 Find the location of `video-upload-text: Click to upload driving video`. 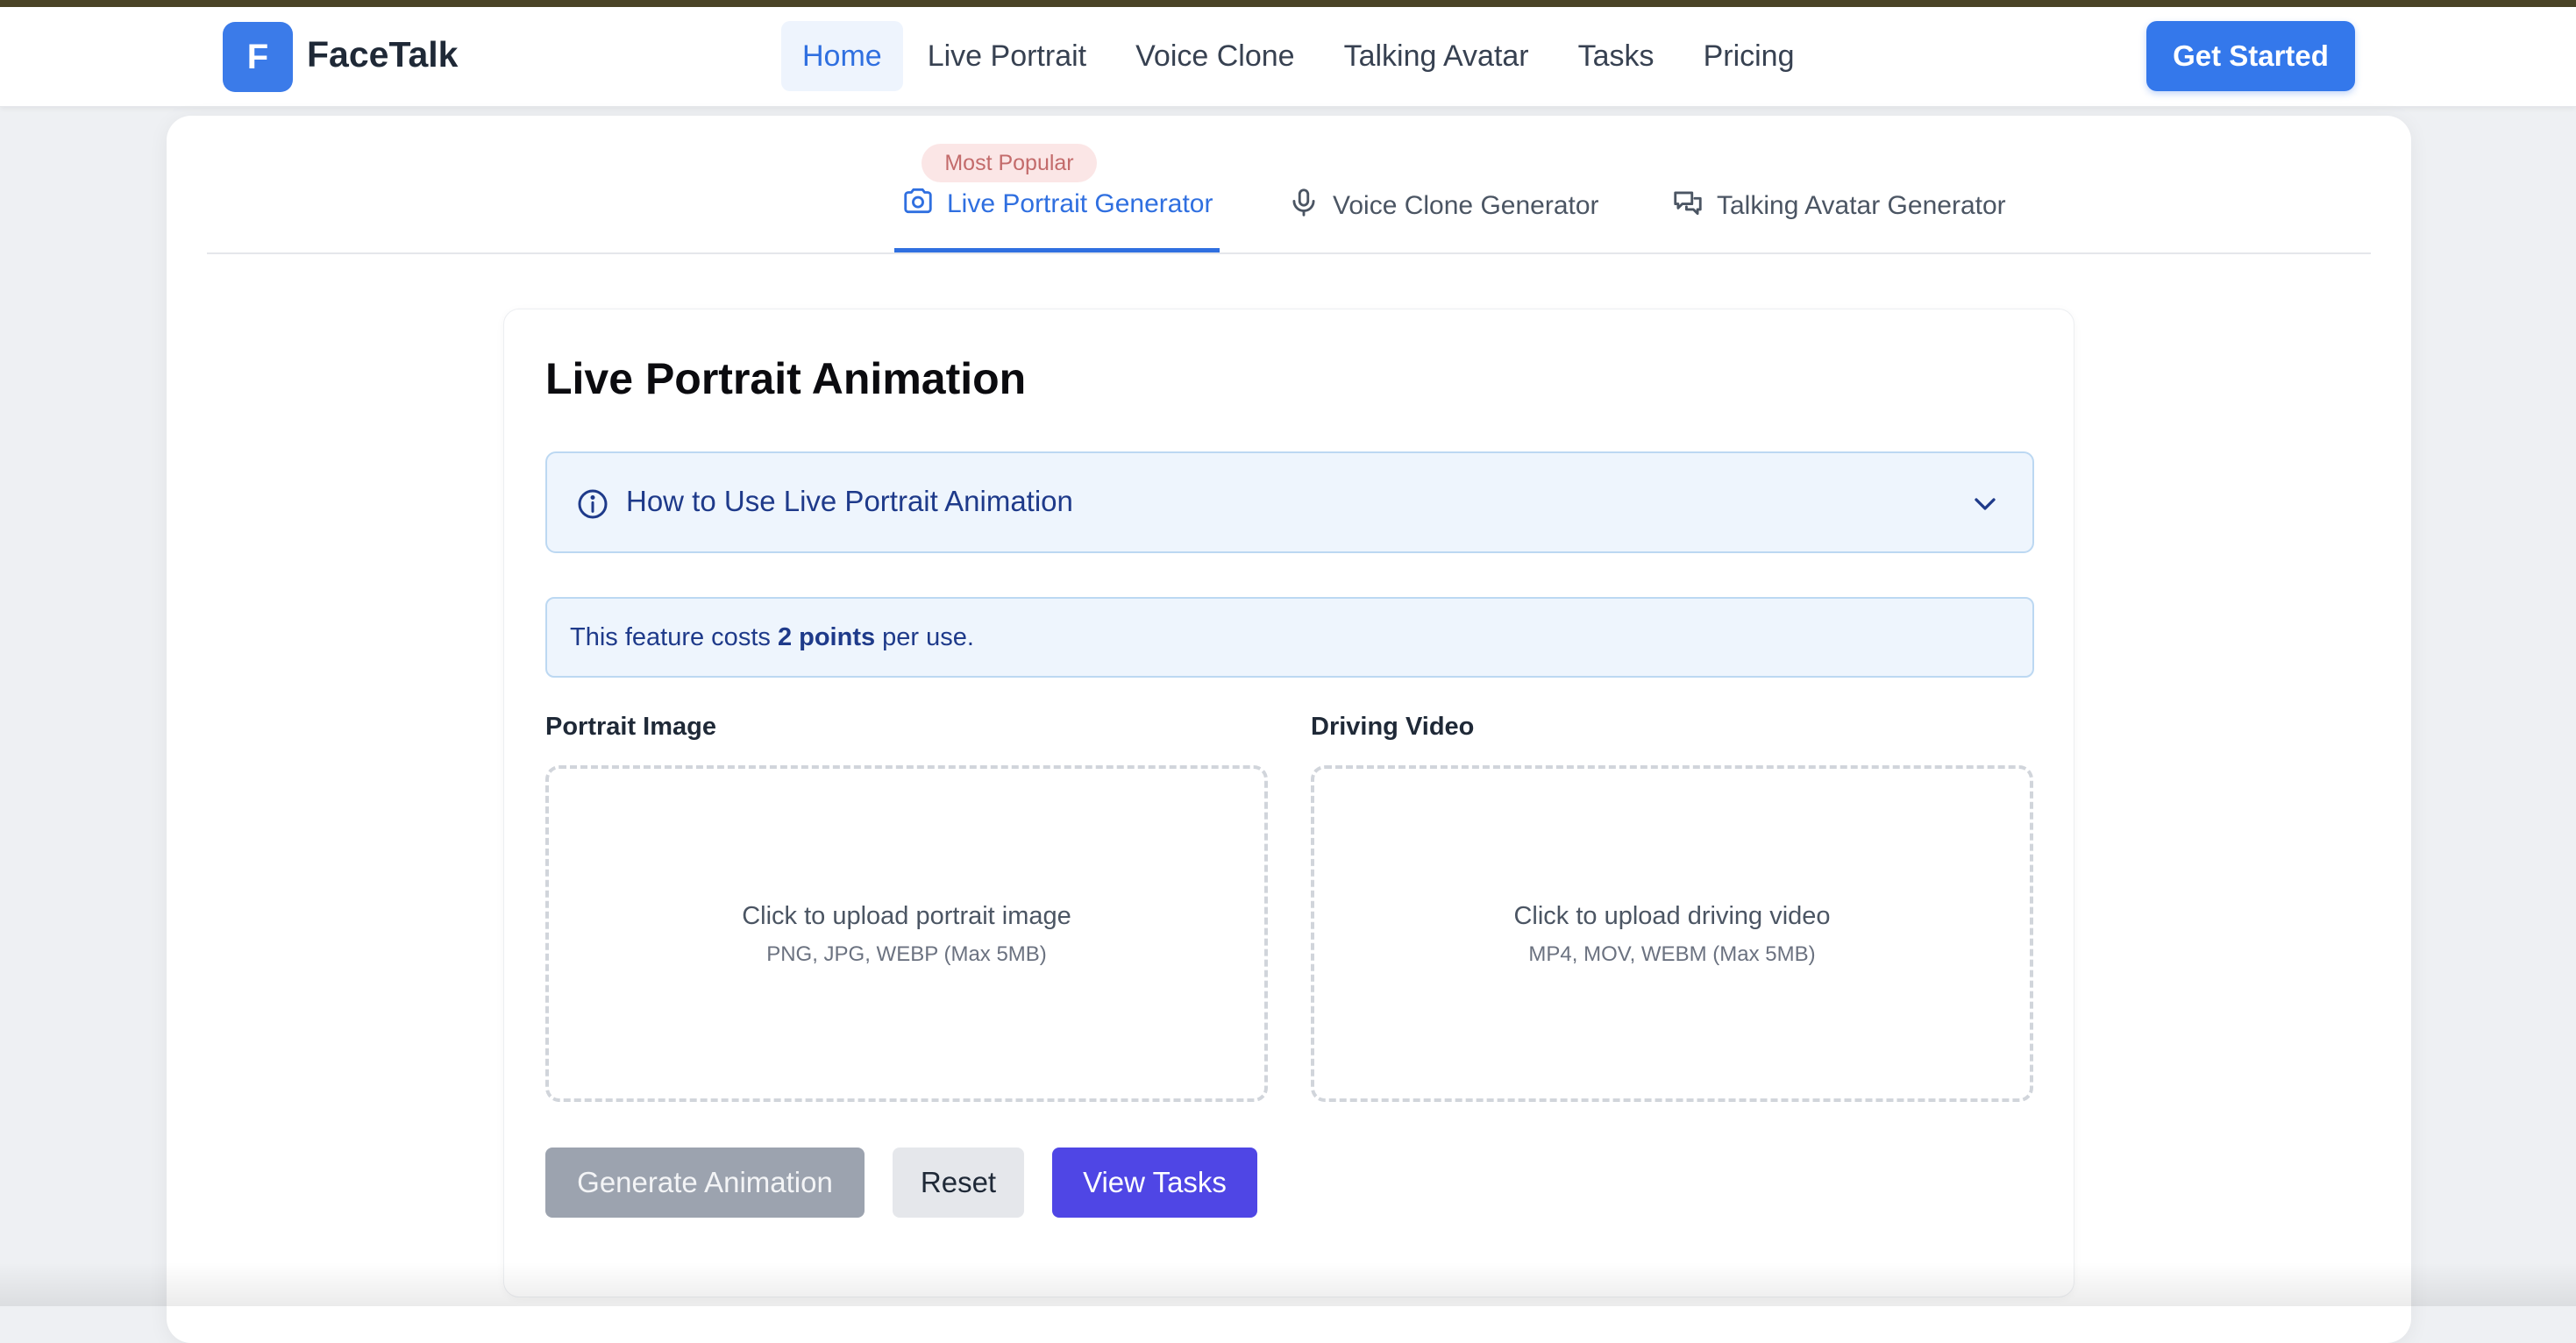

video-upload-text: Click to upload driving video is located at coordinates (1672, 916).